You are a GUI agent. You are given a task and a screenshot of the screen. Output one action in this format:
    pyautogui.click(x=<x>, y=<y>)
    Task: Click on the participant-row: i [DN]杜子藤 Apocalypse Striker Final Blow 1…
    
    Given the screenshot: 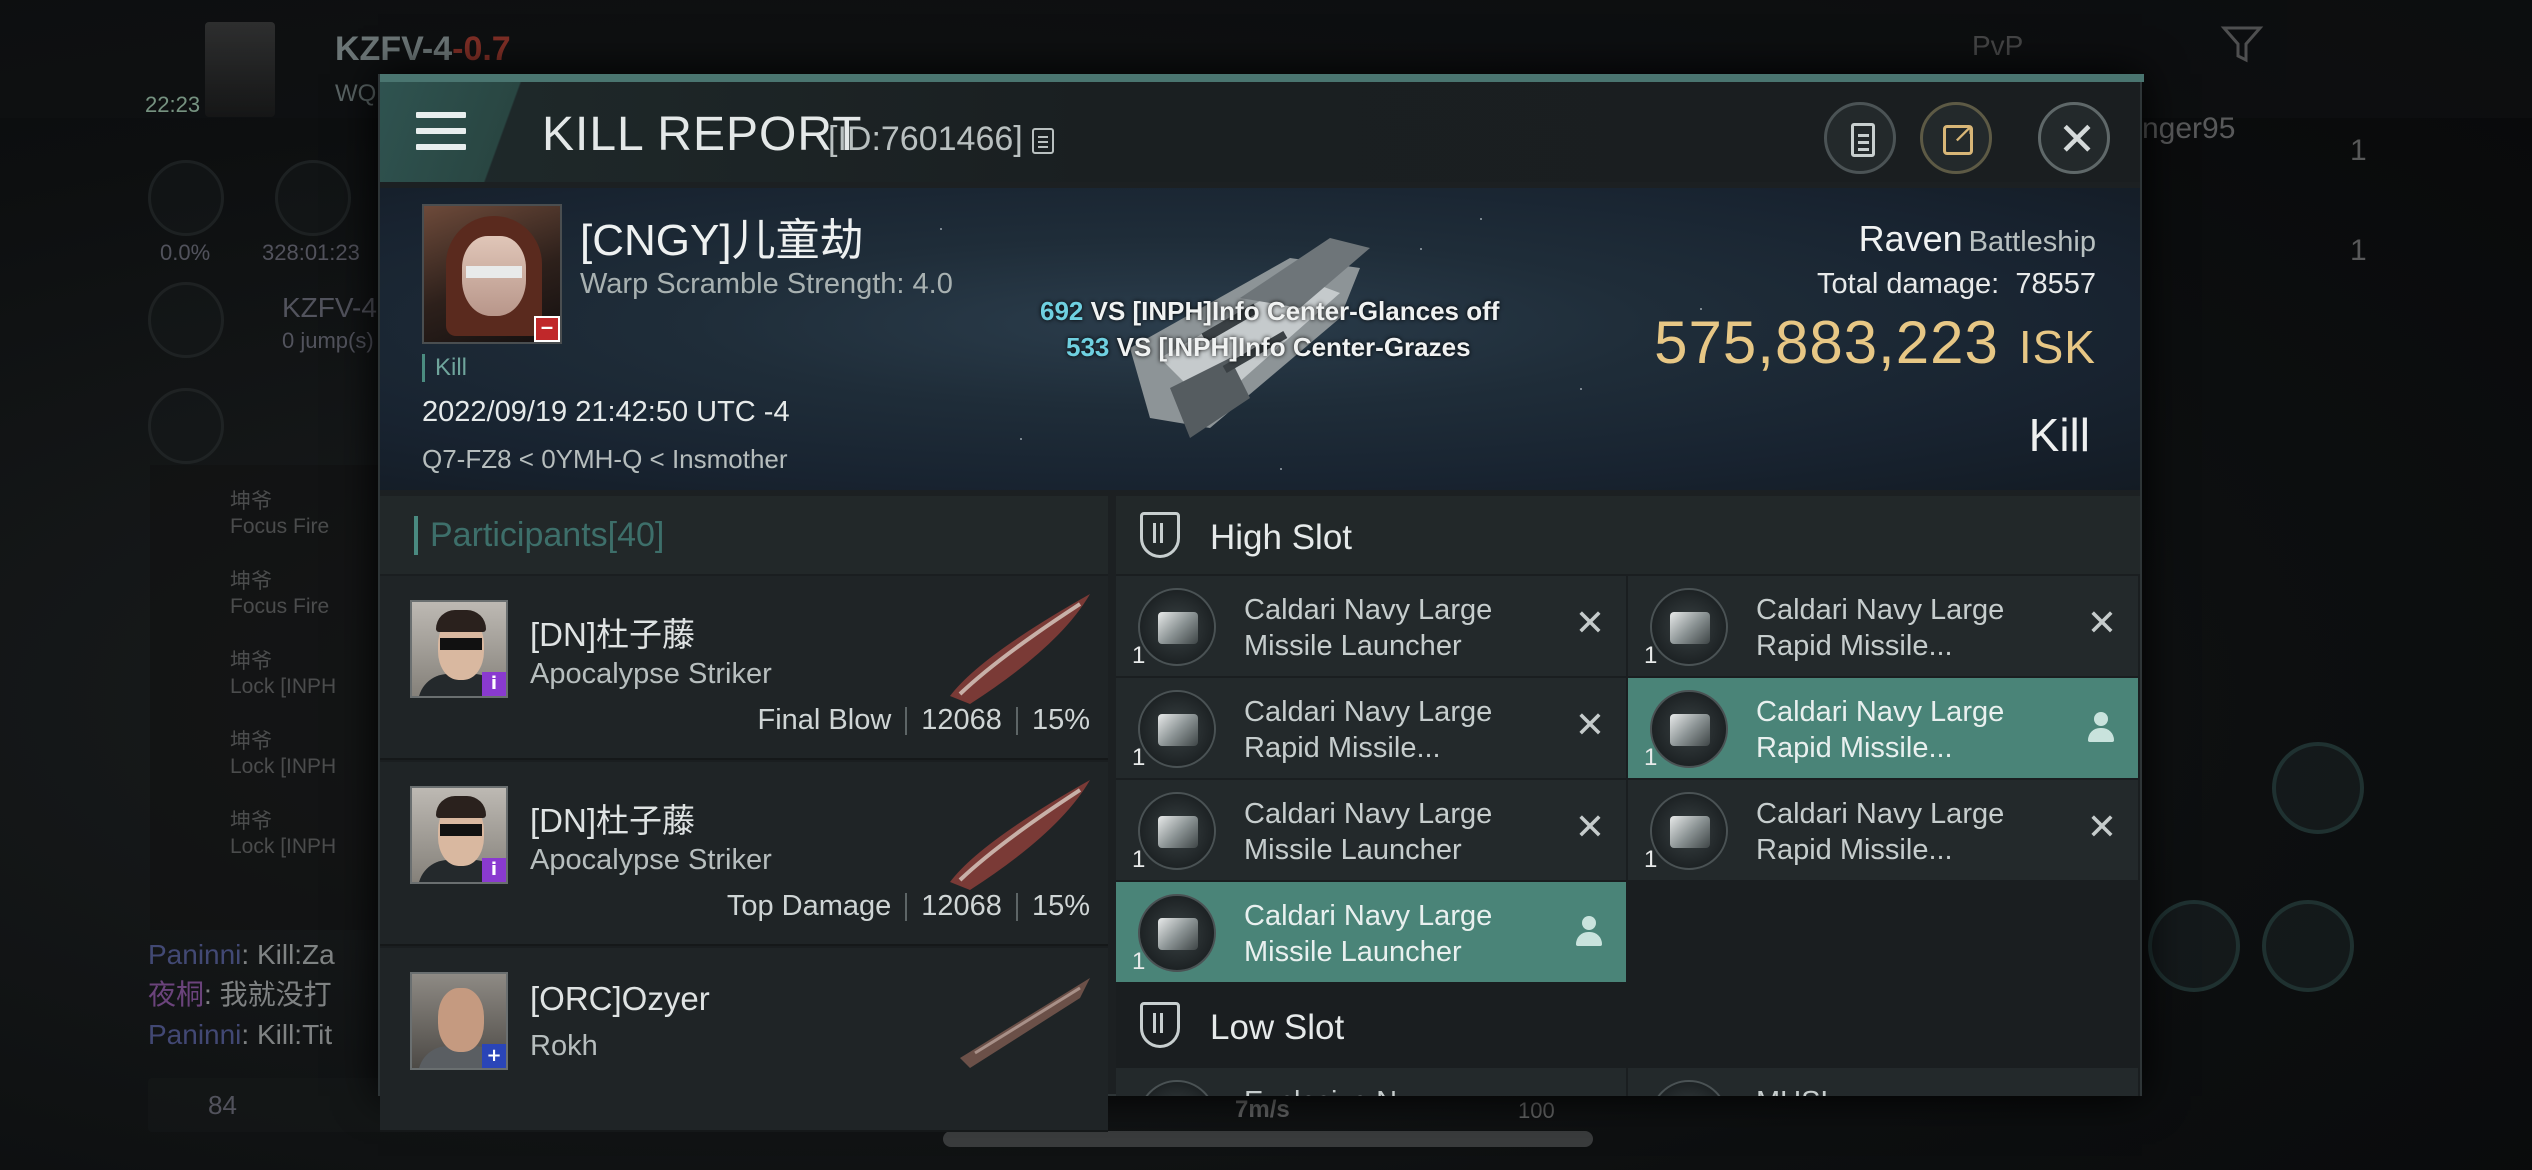 What is the action you would take?
    pyautogui.click(x=744, y=668)
    